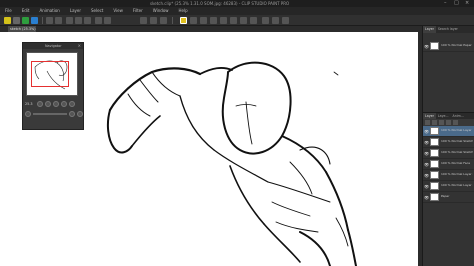 The width and height of the screenshot is (474, 266). I want to click on navigator-close-button: ×, so click(79, 46).